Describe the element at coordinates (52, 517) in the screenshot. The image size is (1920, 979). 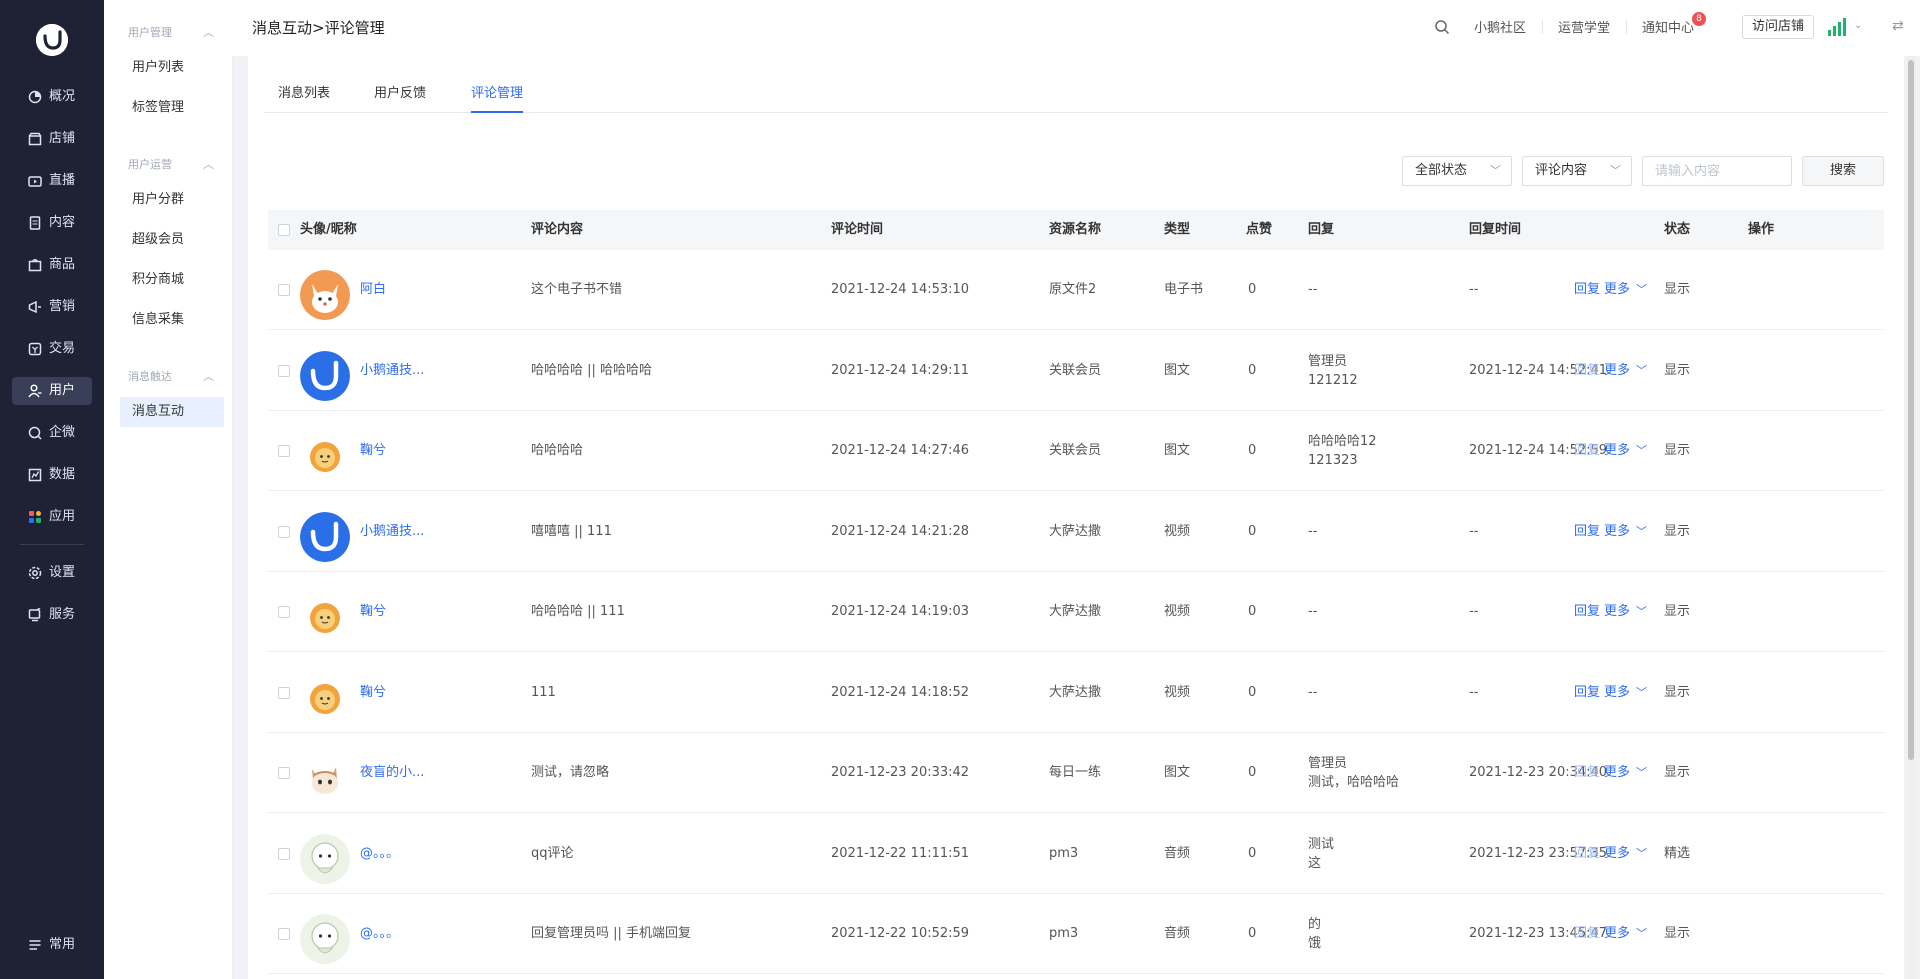
I see `nav-item-apps: 应用` at that location.